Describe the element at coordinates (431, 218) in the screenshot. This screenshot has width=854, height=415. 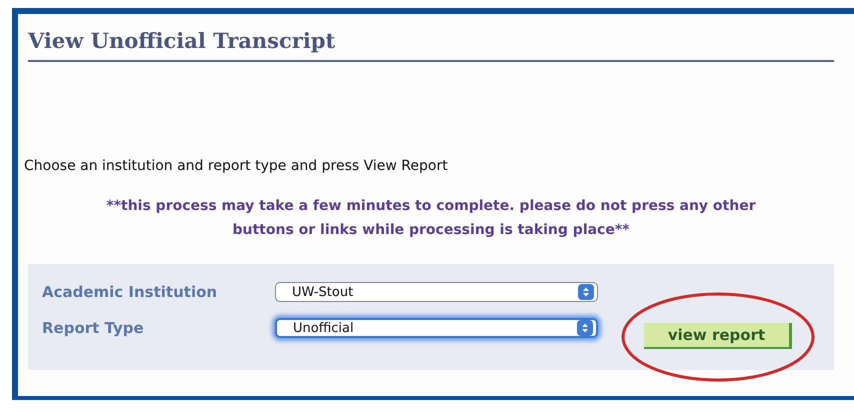
I see `notice-text: **this process may take a few minutes to complete. please do not press any other buttons or links while processing is taking place**` at that location.